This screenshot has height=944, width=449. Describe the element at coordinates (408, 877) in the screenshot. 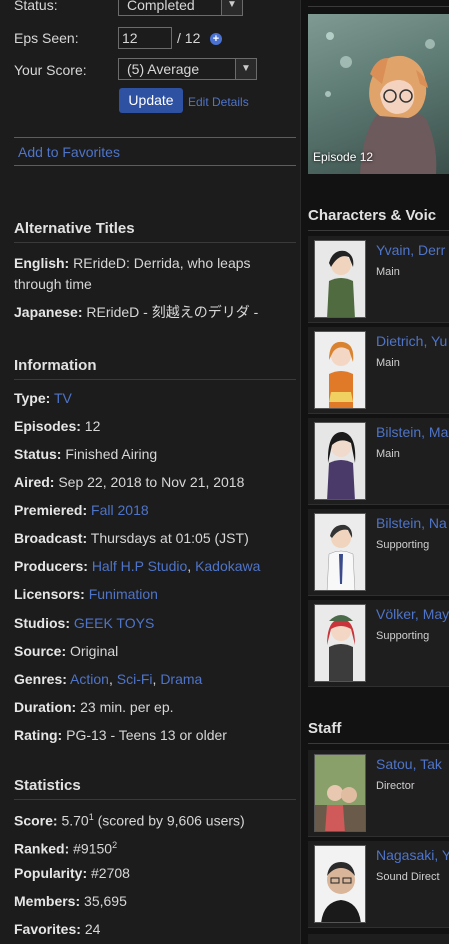

I see `staff-role: Sound Direct` at that location.